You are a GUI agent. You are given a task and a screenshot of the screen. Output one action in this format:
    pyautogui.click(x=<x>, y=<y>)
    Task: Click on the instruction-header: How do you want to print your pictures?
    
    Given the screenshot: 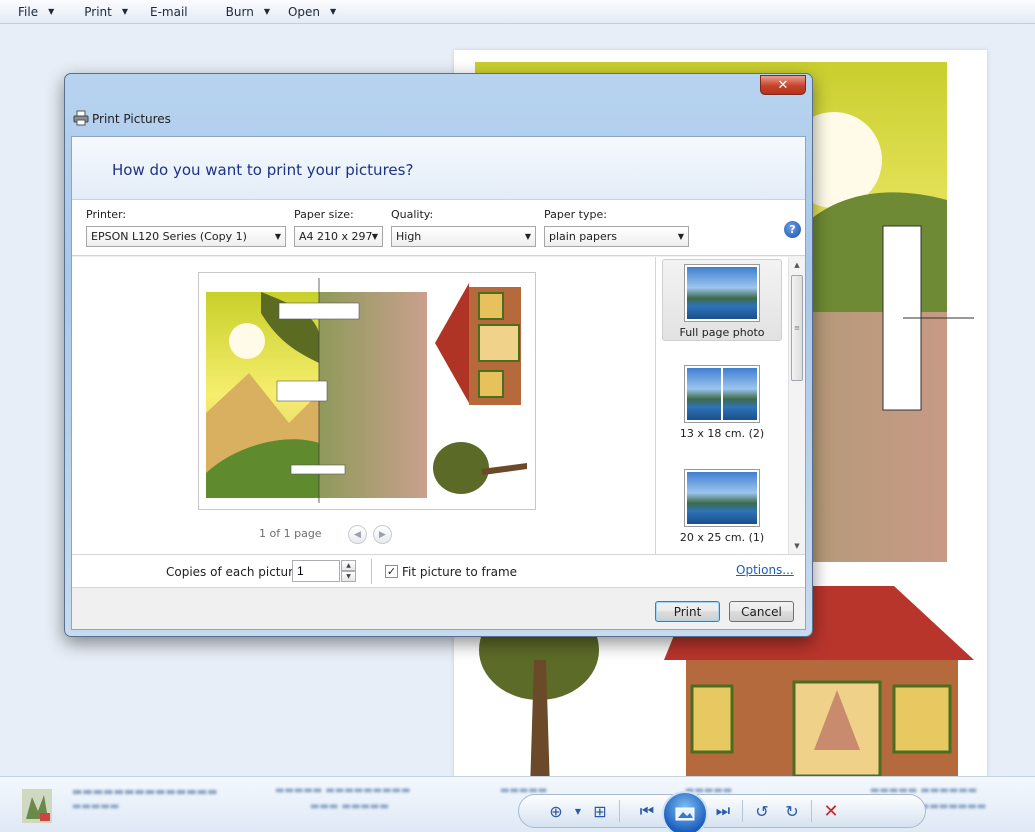 What is the action you would take?
    pyautogui.click(x=438, y=168)
    